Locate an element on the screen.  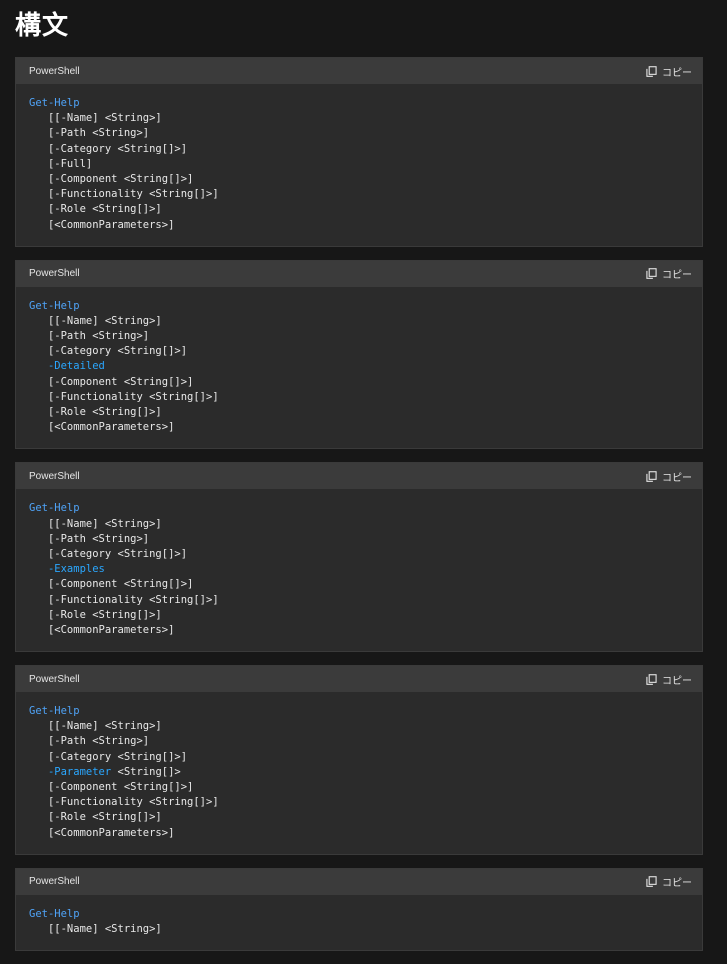
code-line: [-Path <String>] is located at coordinates (359, 741).